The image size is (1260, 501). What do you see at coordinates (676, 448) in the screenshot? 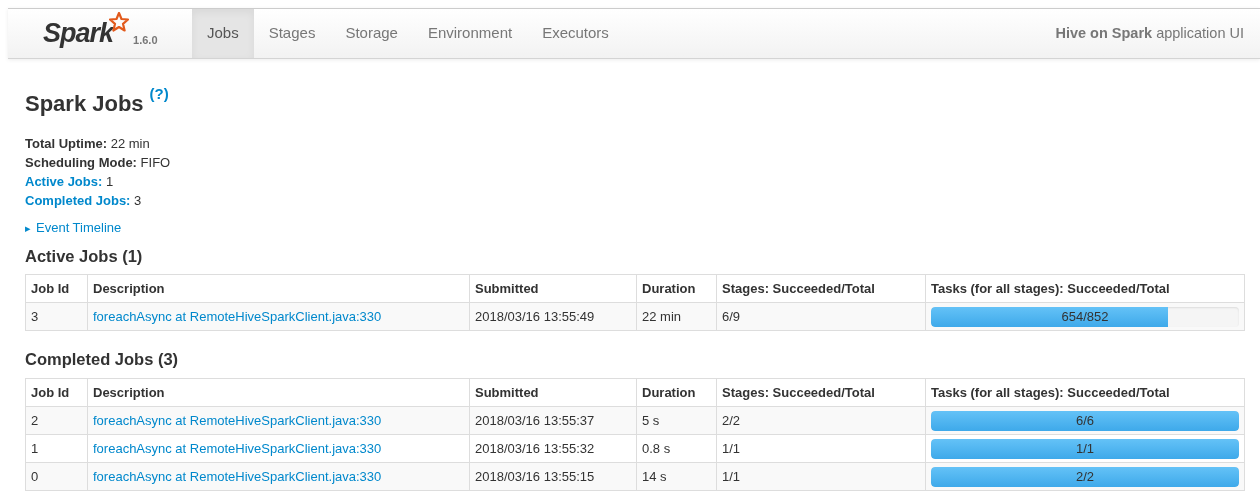
I see `table-cell: 0.8 s` at bounding box center [676, 448].